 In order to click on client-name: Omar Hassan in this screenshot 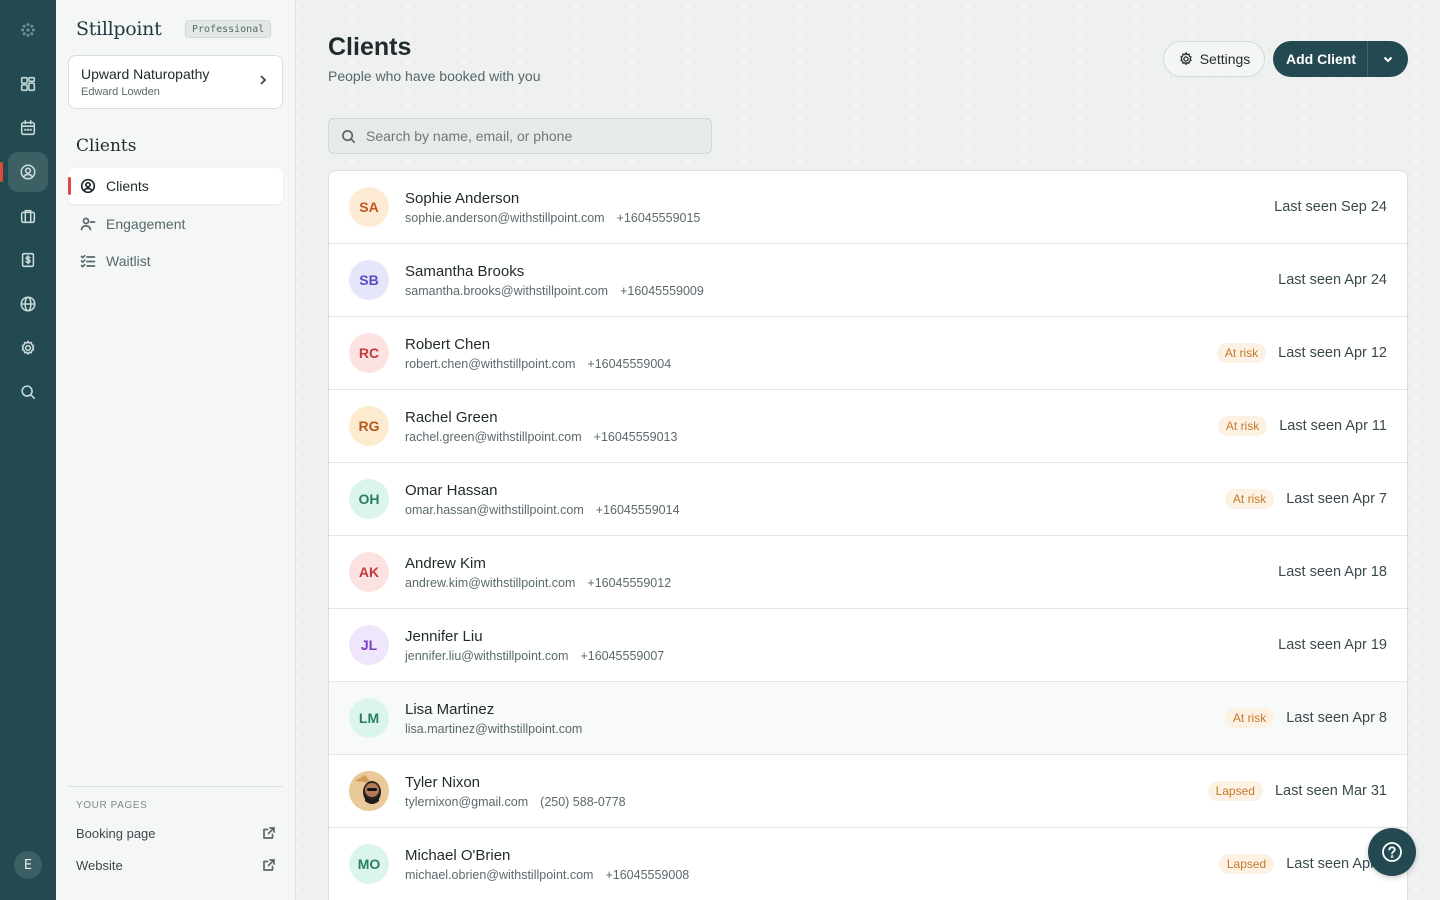, I will do `click(451, 490)`.